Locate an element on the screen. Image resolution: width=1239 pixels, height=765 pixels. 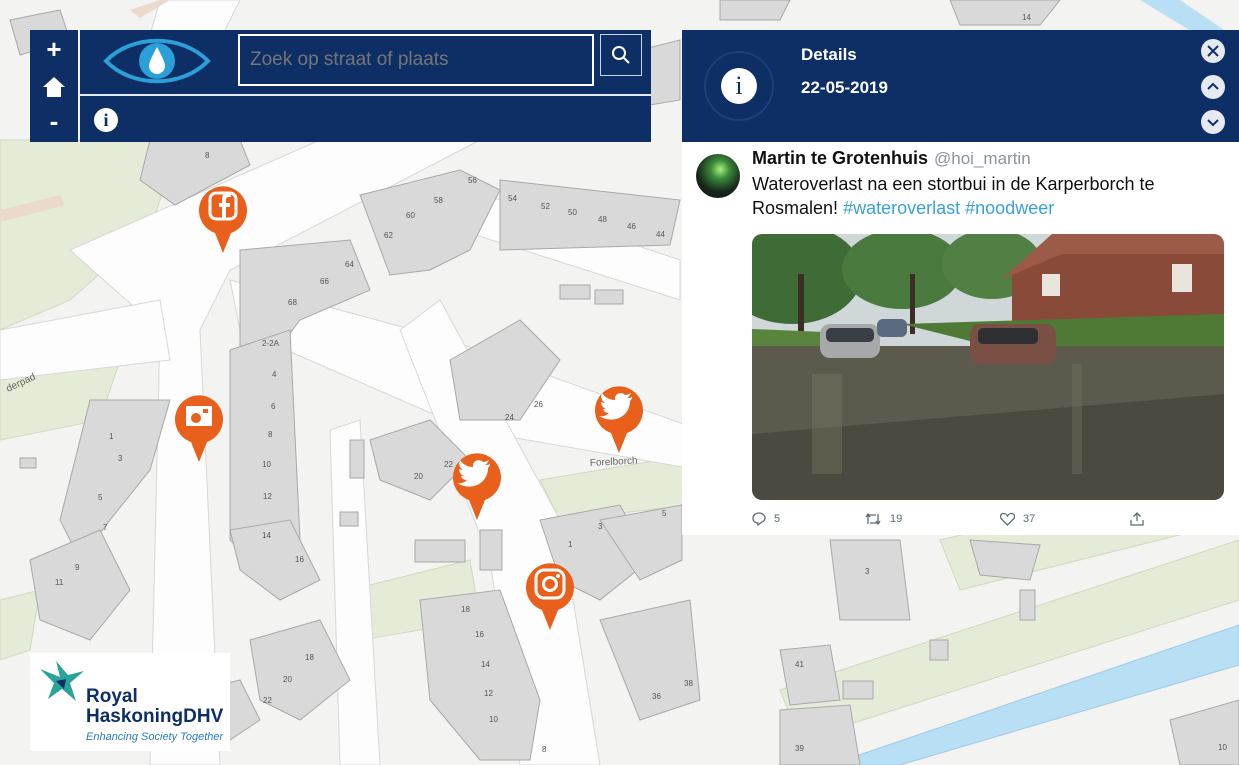
retweet-button: 19 is located at coordinates (883, 519).